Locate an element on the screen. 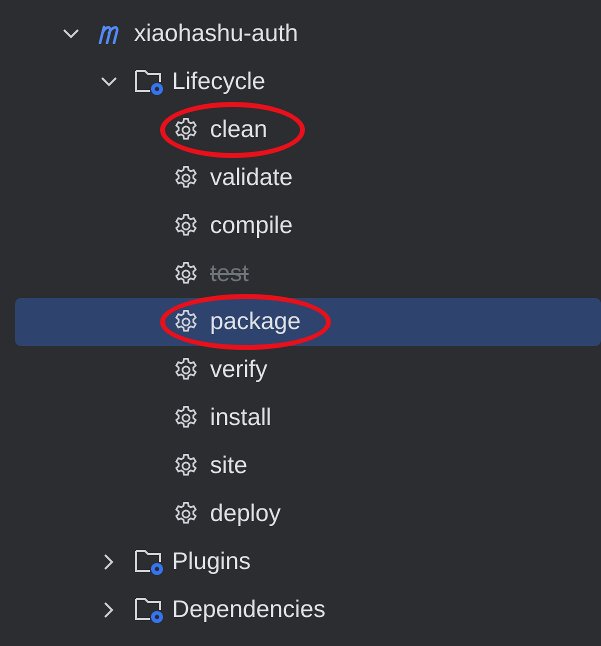 The image size is (601, 646). tree-label: package is located at coordinates (255, 322).